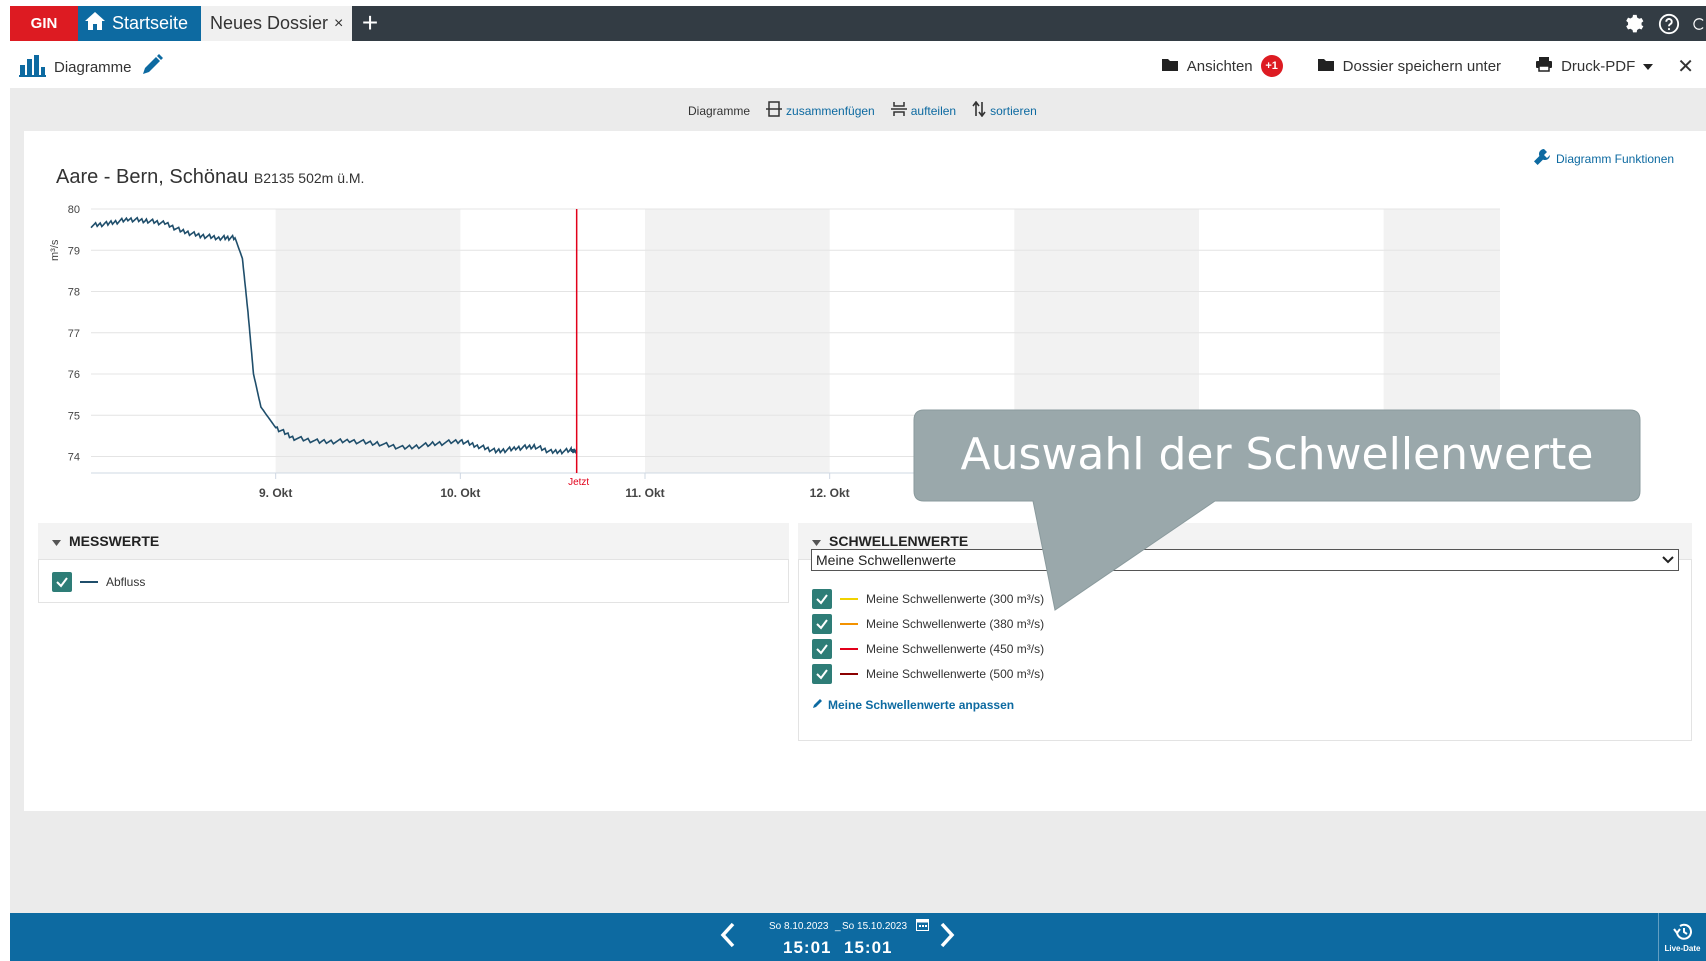  I want to click on live-data-button: Live-Date, so click(1682, 937).